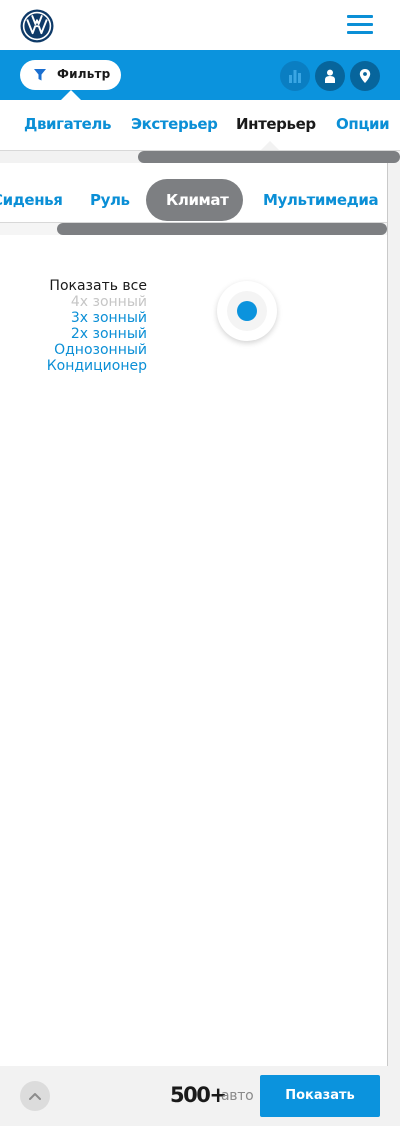  I want to click on results-footer: 500+ авто Показать, so click(200, 1096).